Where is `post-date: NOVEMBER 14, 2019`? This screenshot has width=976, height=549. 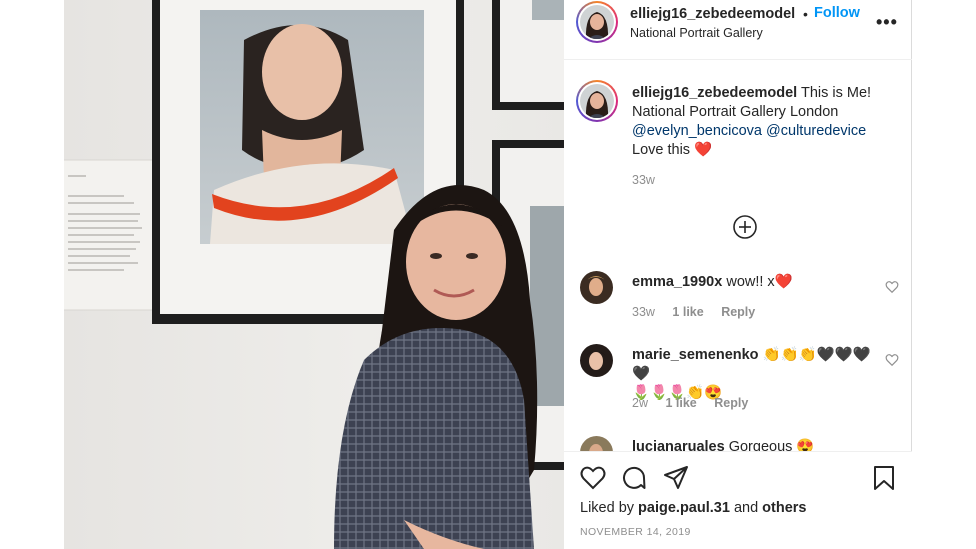 post-date: NOVEMBER 14, 2019 is located at coordinates (635, 532).